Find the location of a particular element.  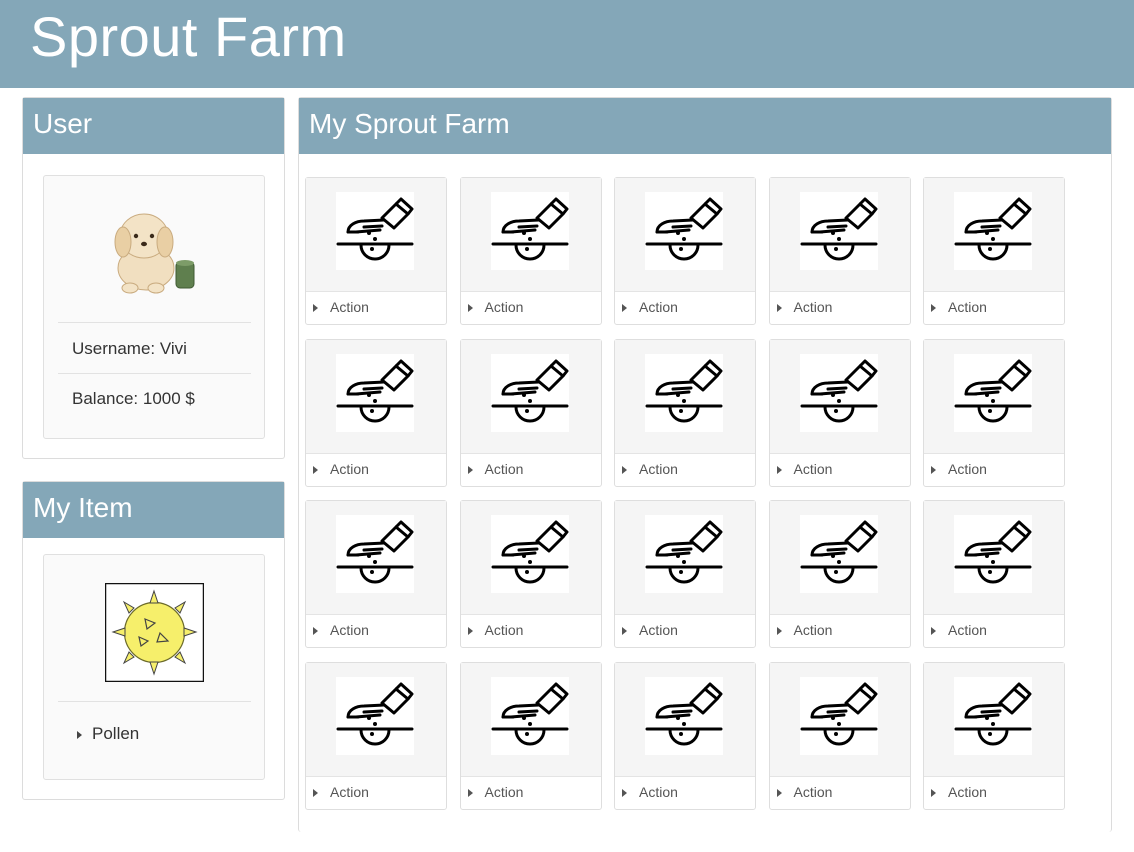

balance-label: Balance: 1000 $ is located at coordinates (133, 398).